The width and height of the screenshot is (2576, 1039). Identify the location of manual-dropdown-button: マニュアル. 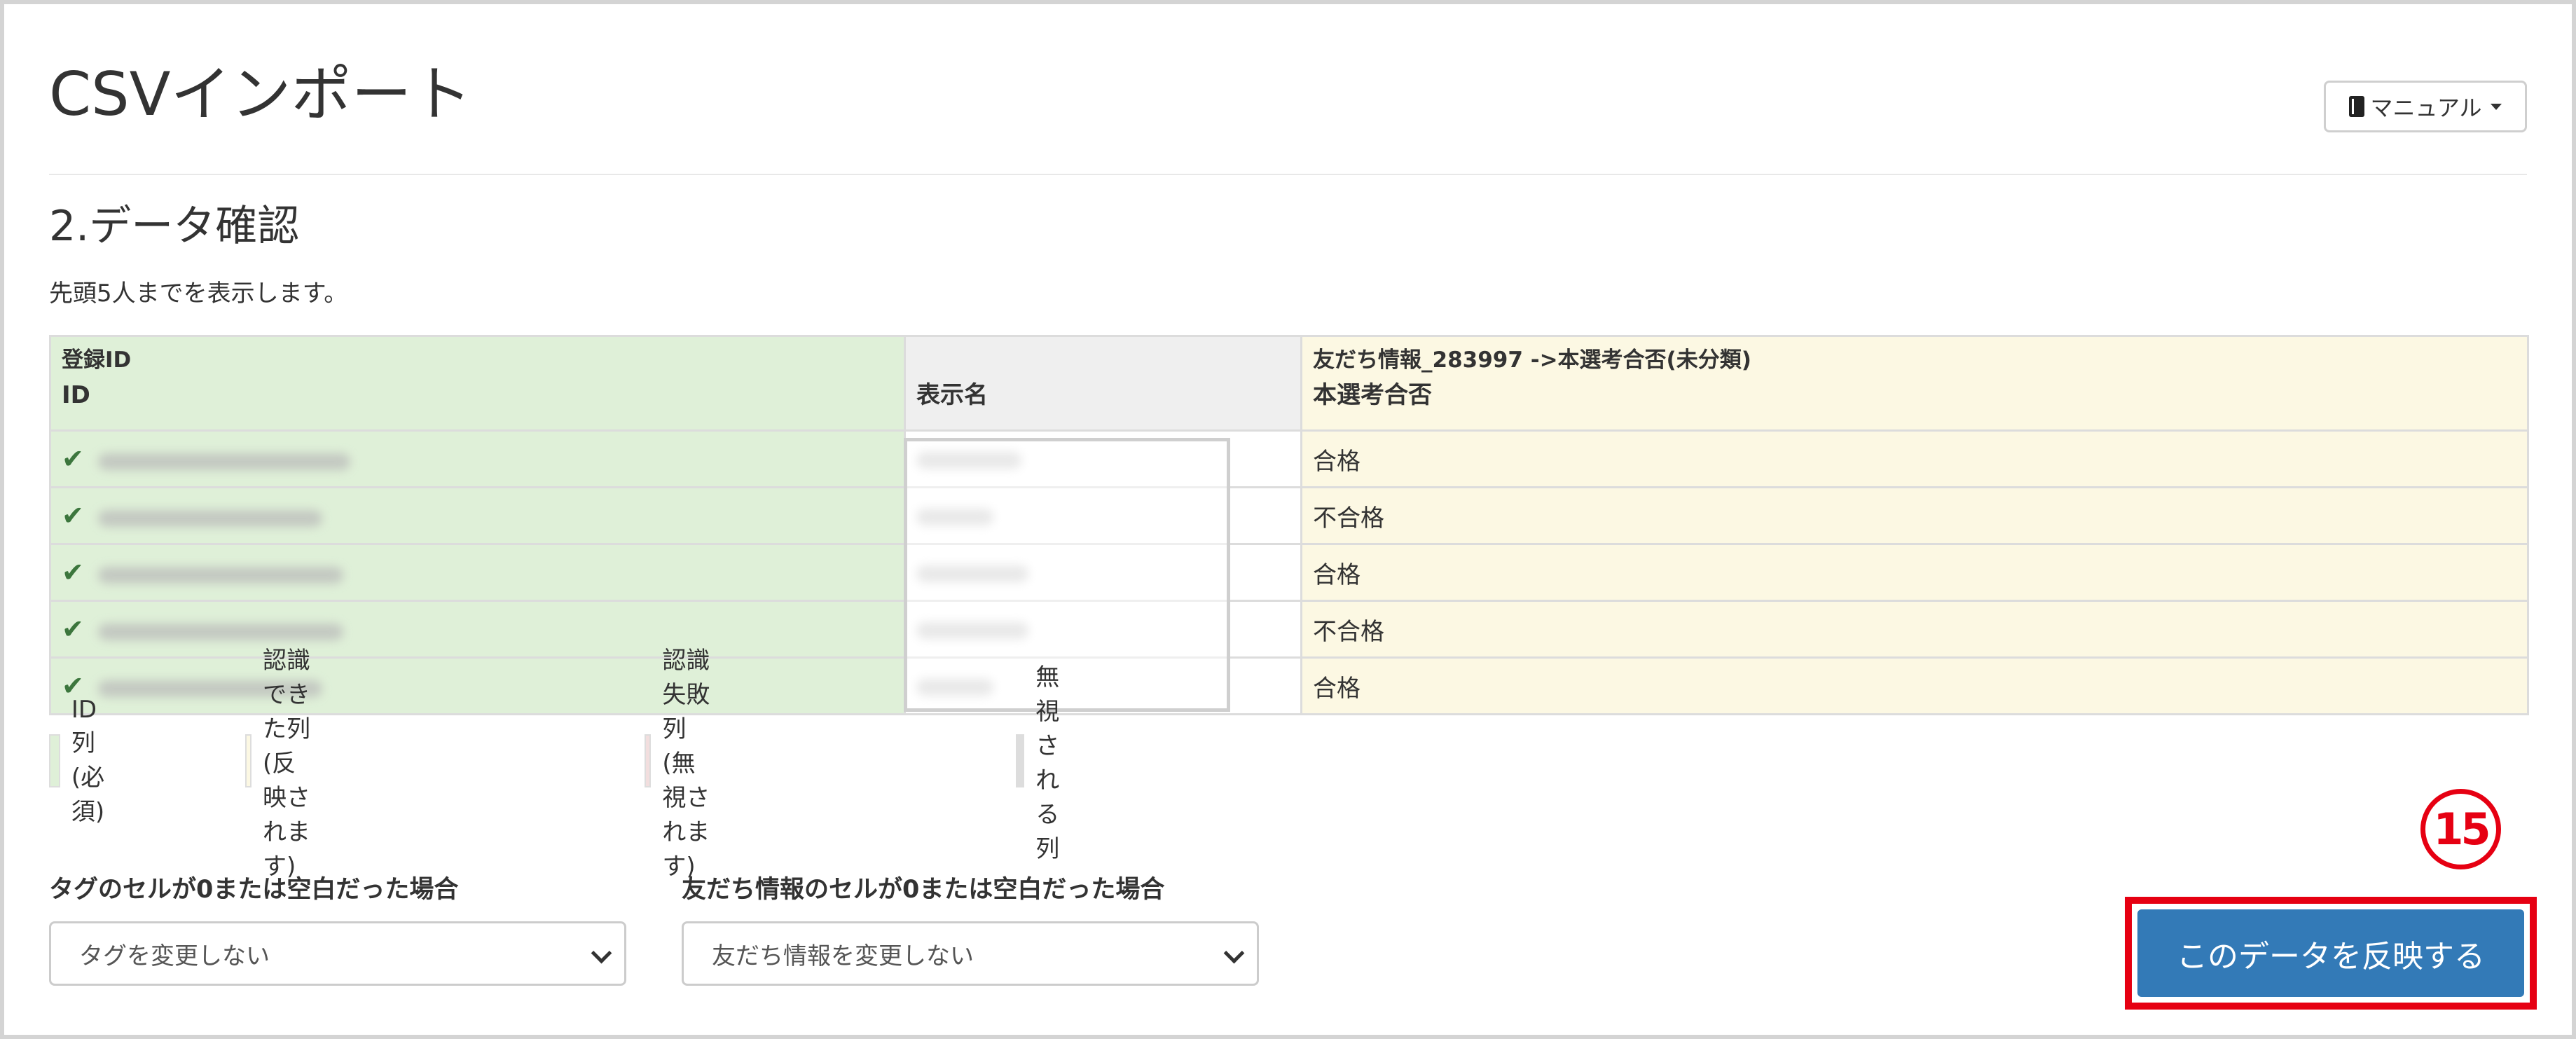
(2425, 106).